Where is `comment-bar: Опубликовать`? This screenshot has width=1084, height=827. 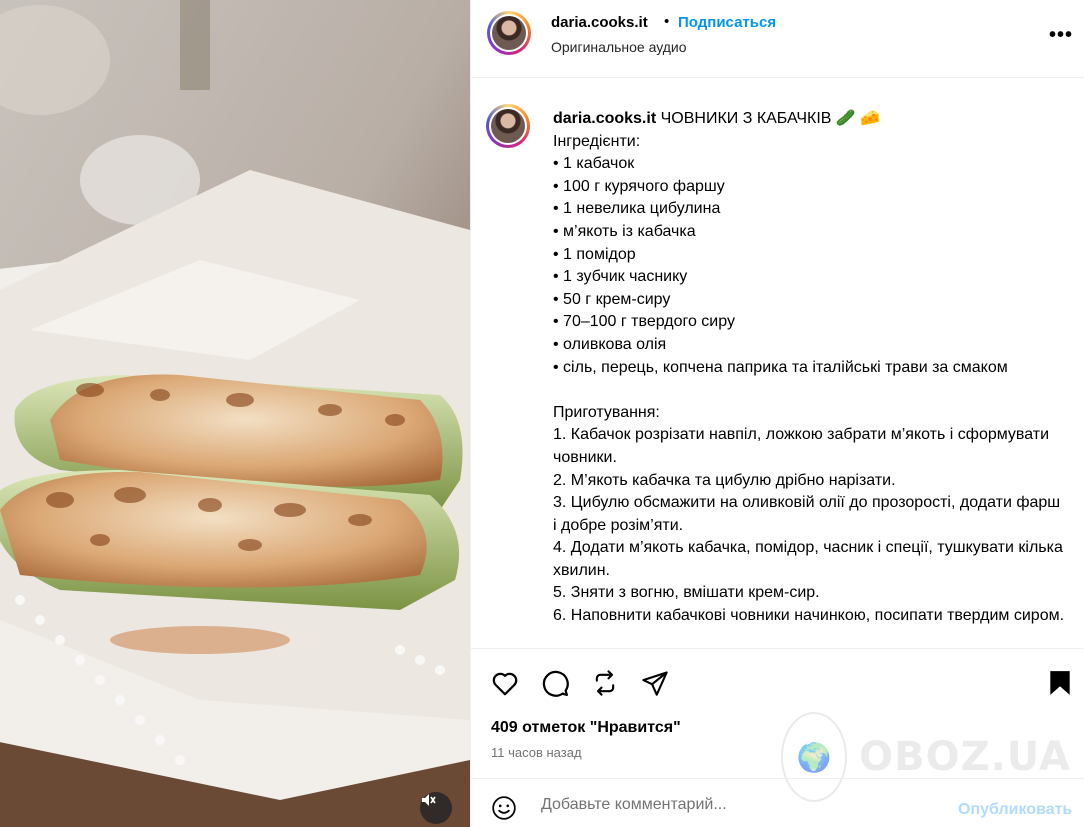 comment-bar: Опубликовать is located at coordinates (777, 802).